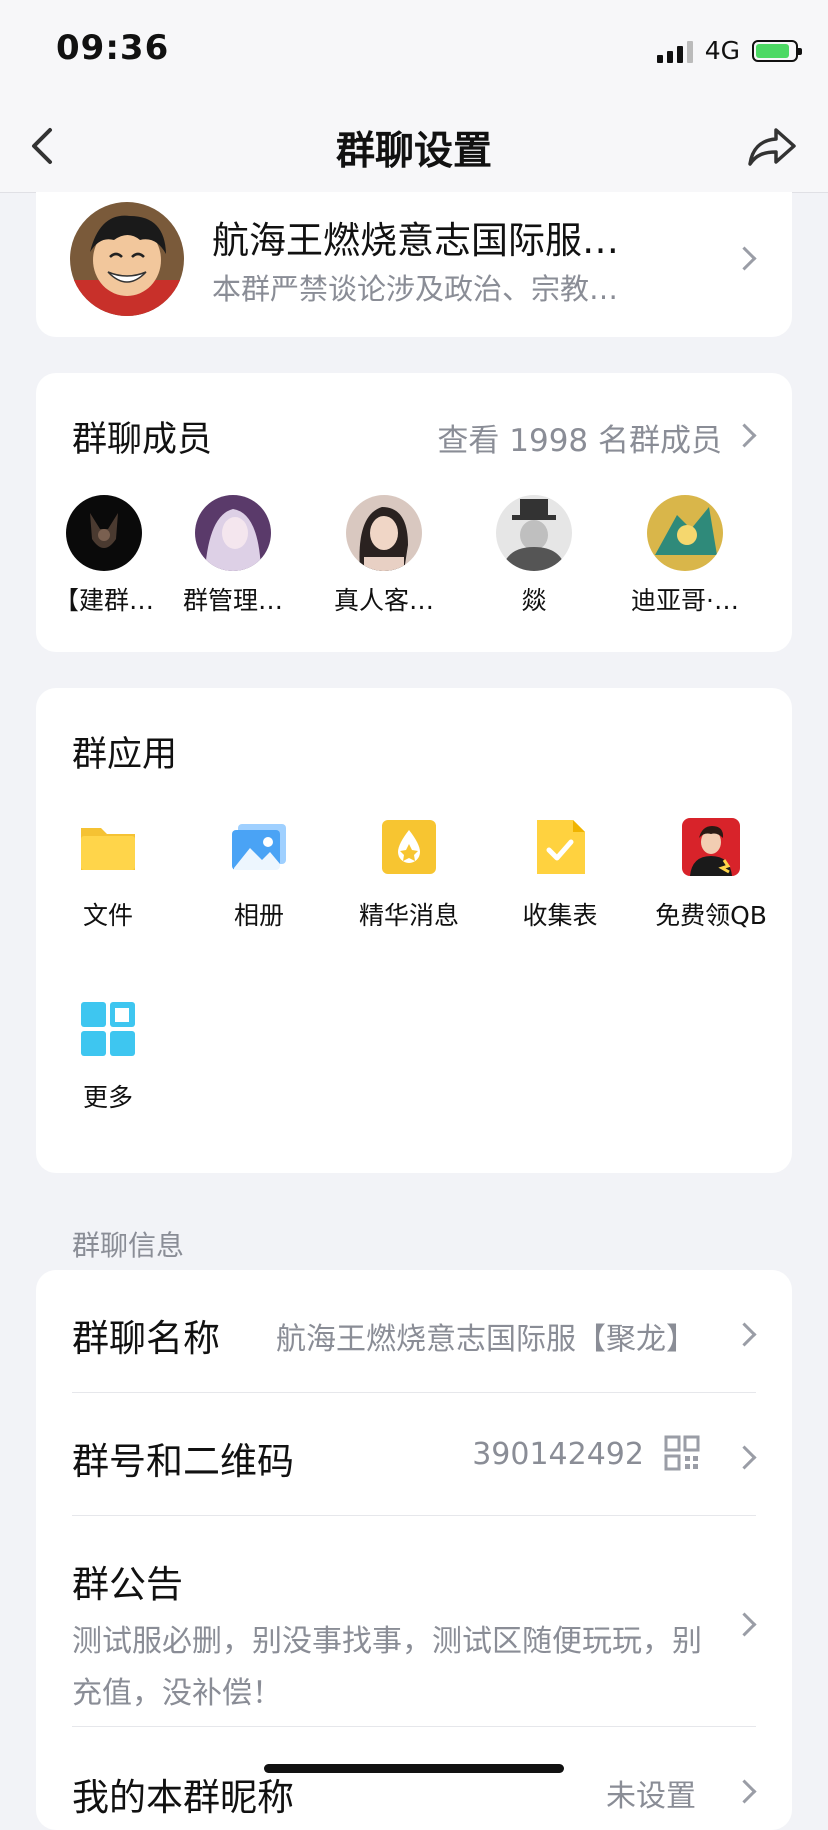 The image size is (828, 1830). I want to click on app-label: 免费领QB, so click(711, 915).